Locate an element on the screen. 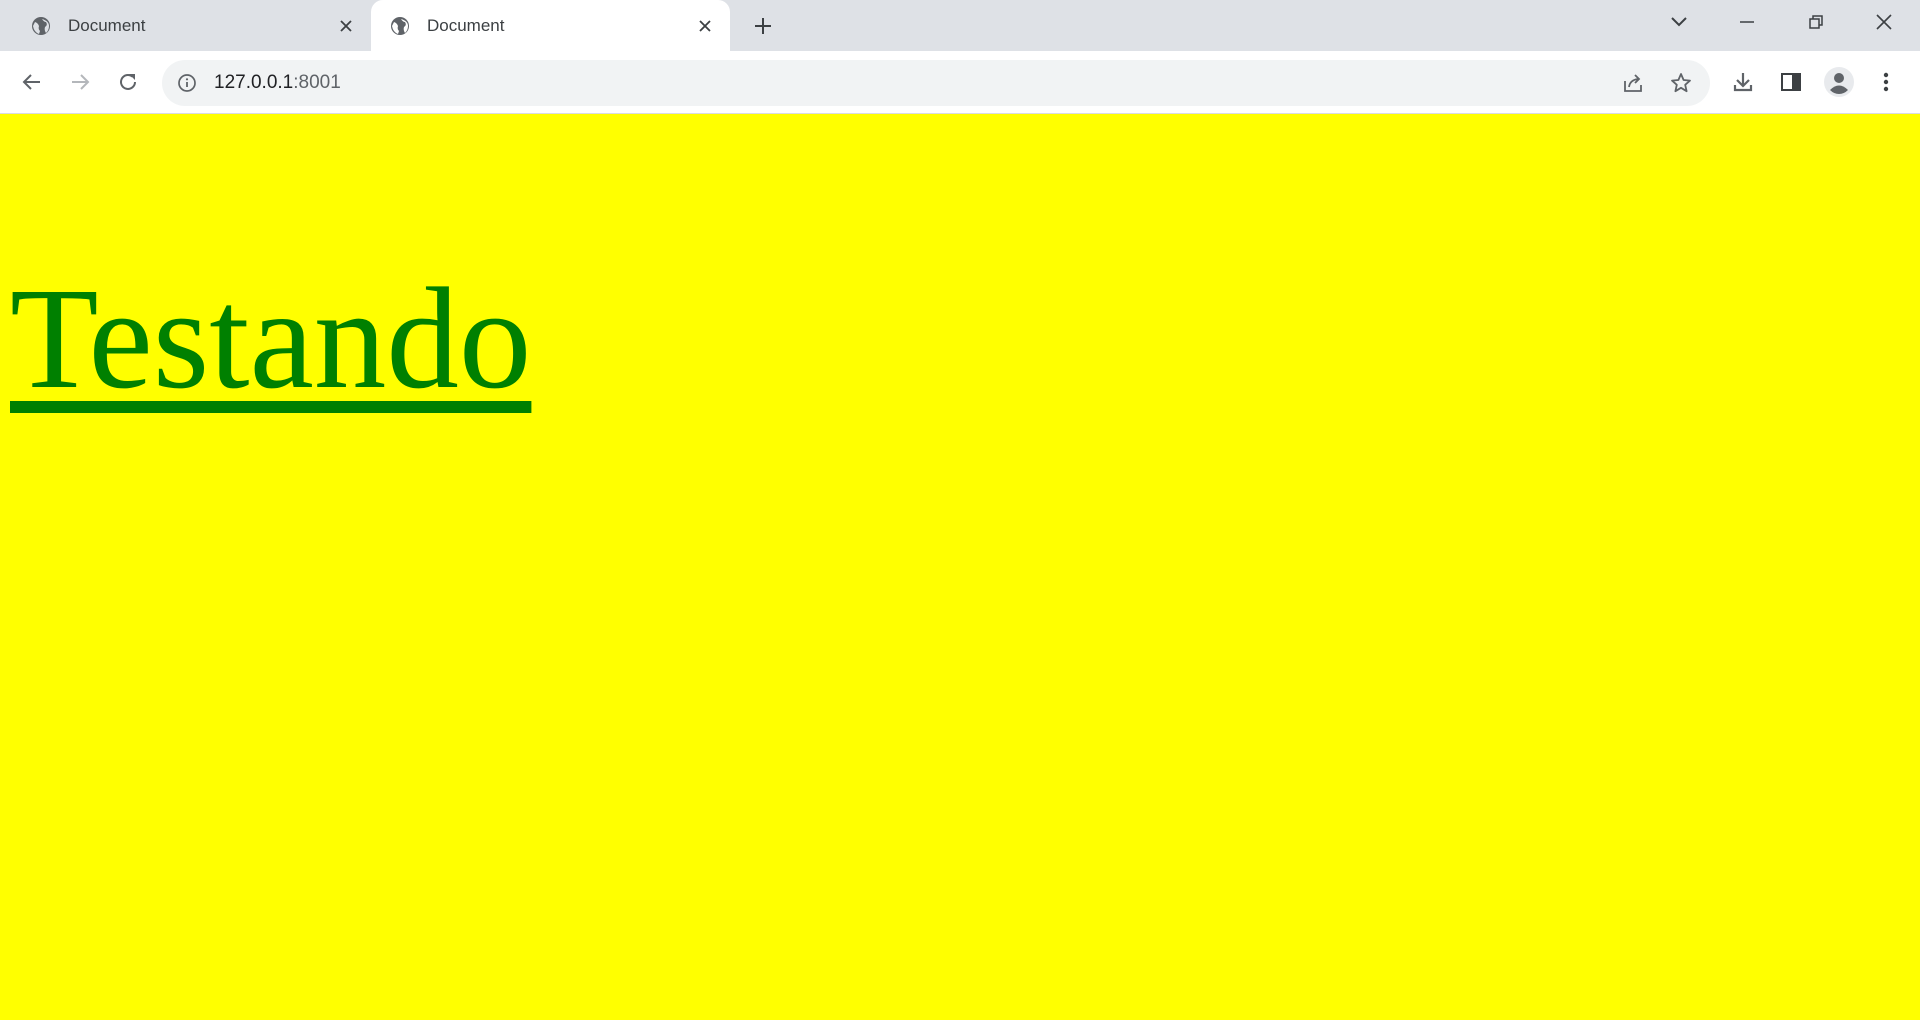  restore-icon is located at coordinates (1816, 22).